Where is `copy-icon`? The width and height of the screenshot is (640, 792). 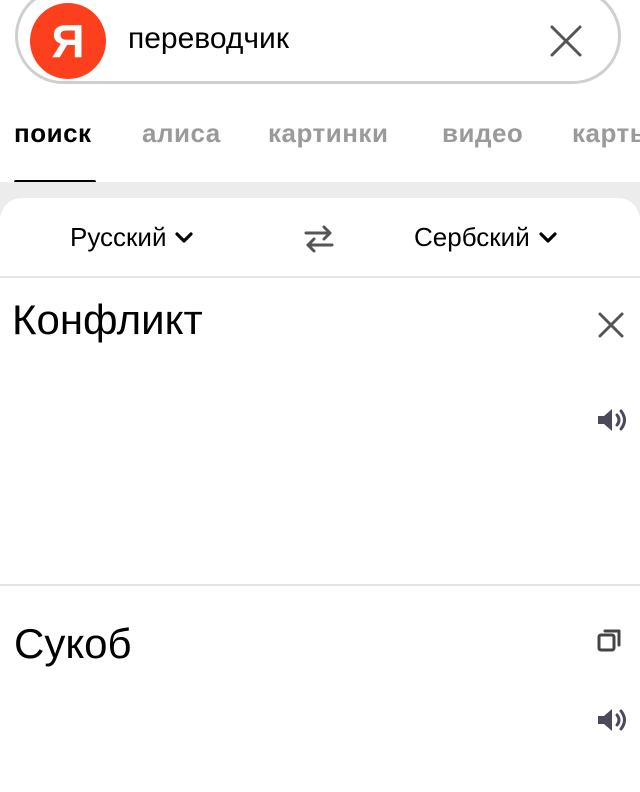
copy-icon is located at coordinates (610, 640).